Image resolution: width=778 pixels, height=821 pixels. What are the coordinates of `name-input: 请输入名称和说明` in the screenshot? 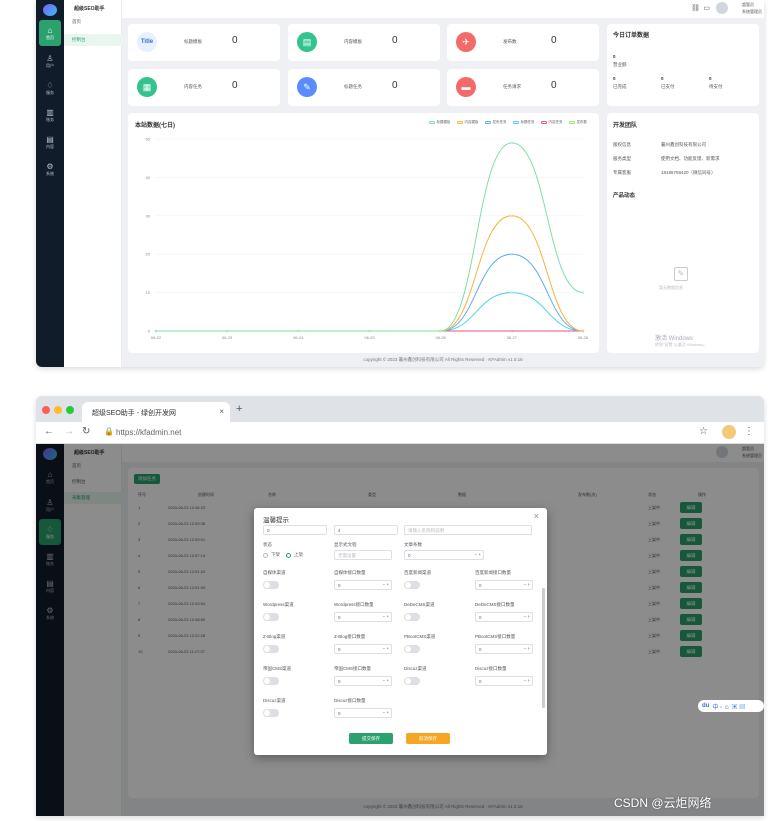 It's located at (468, 530).